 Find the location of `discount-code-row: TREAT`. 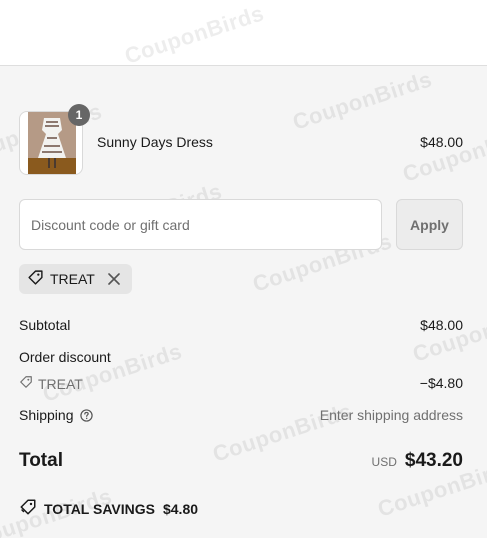

discount-code-row: TREAT is located at coordinates (51, 383).